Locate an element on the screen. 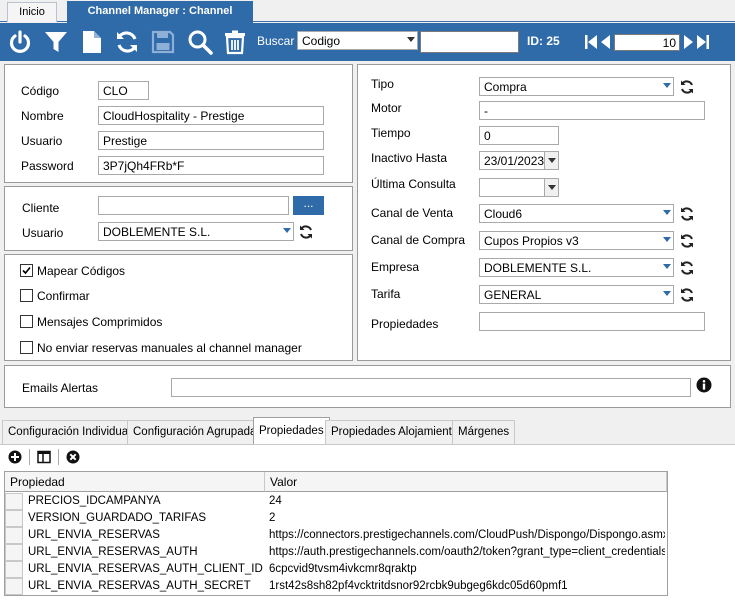 This screenshot has height=608, width=735. filter-icon is located at coordinates (56, 42).